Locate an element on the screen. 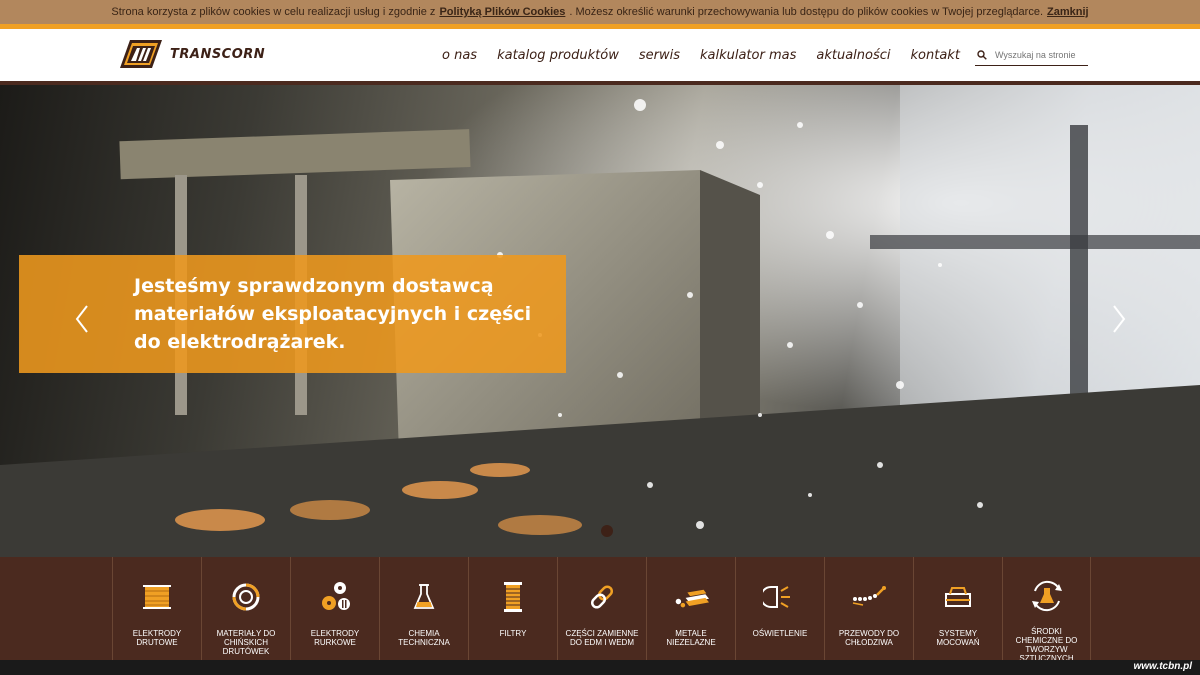 The height and width of the screenshot is (675, 1200). wire-spool-icon is located at coordinates (157, 597).